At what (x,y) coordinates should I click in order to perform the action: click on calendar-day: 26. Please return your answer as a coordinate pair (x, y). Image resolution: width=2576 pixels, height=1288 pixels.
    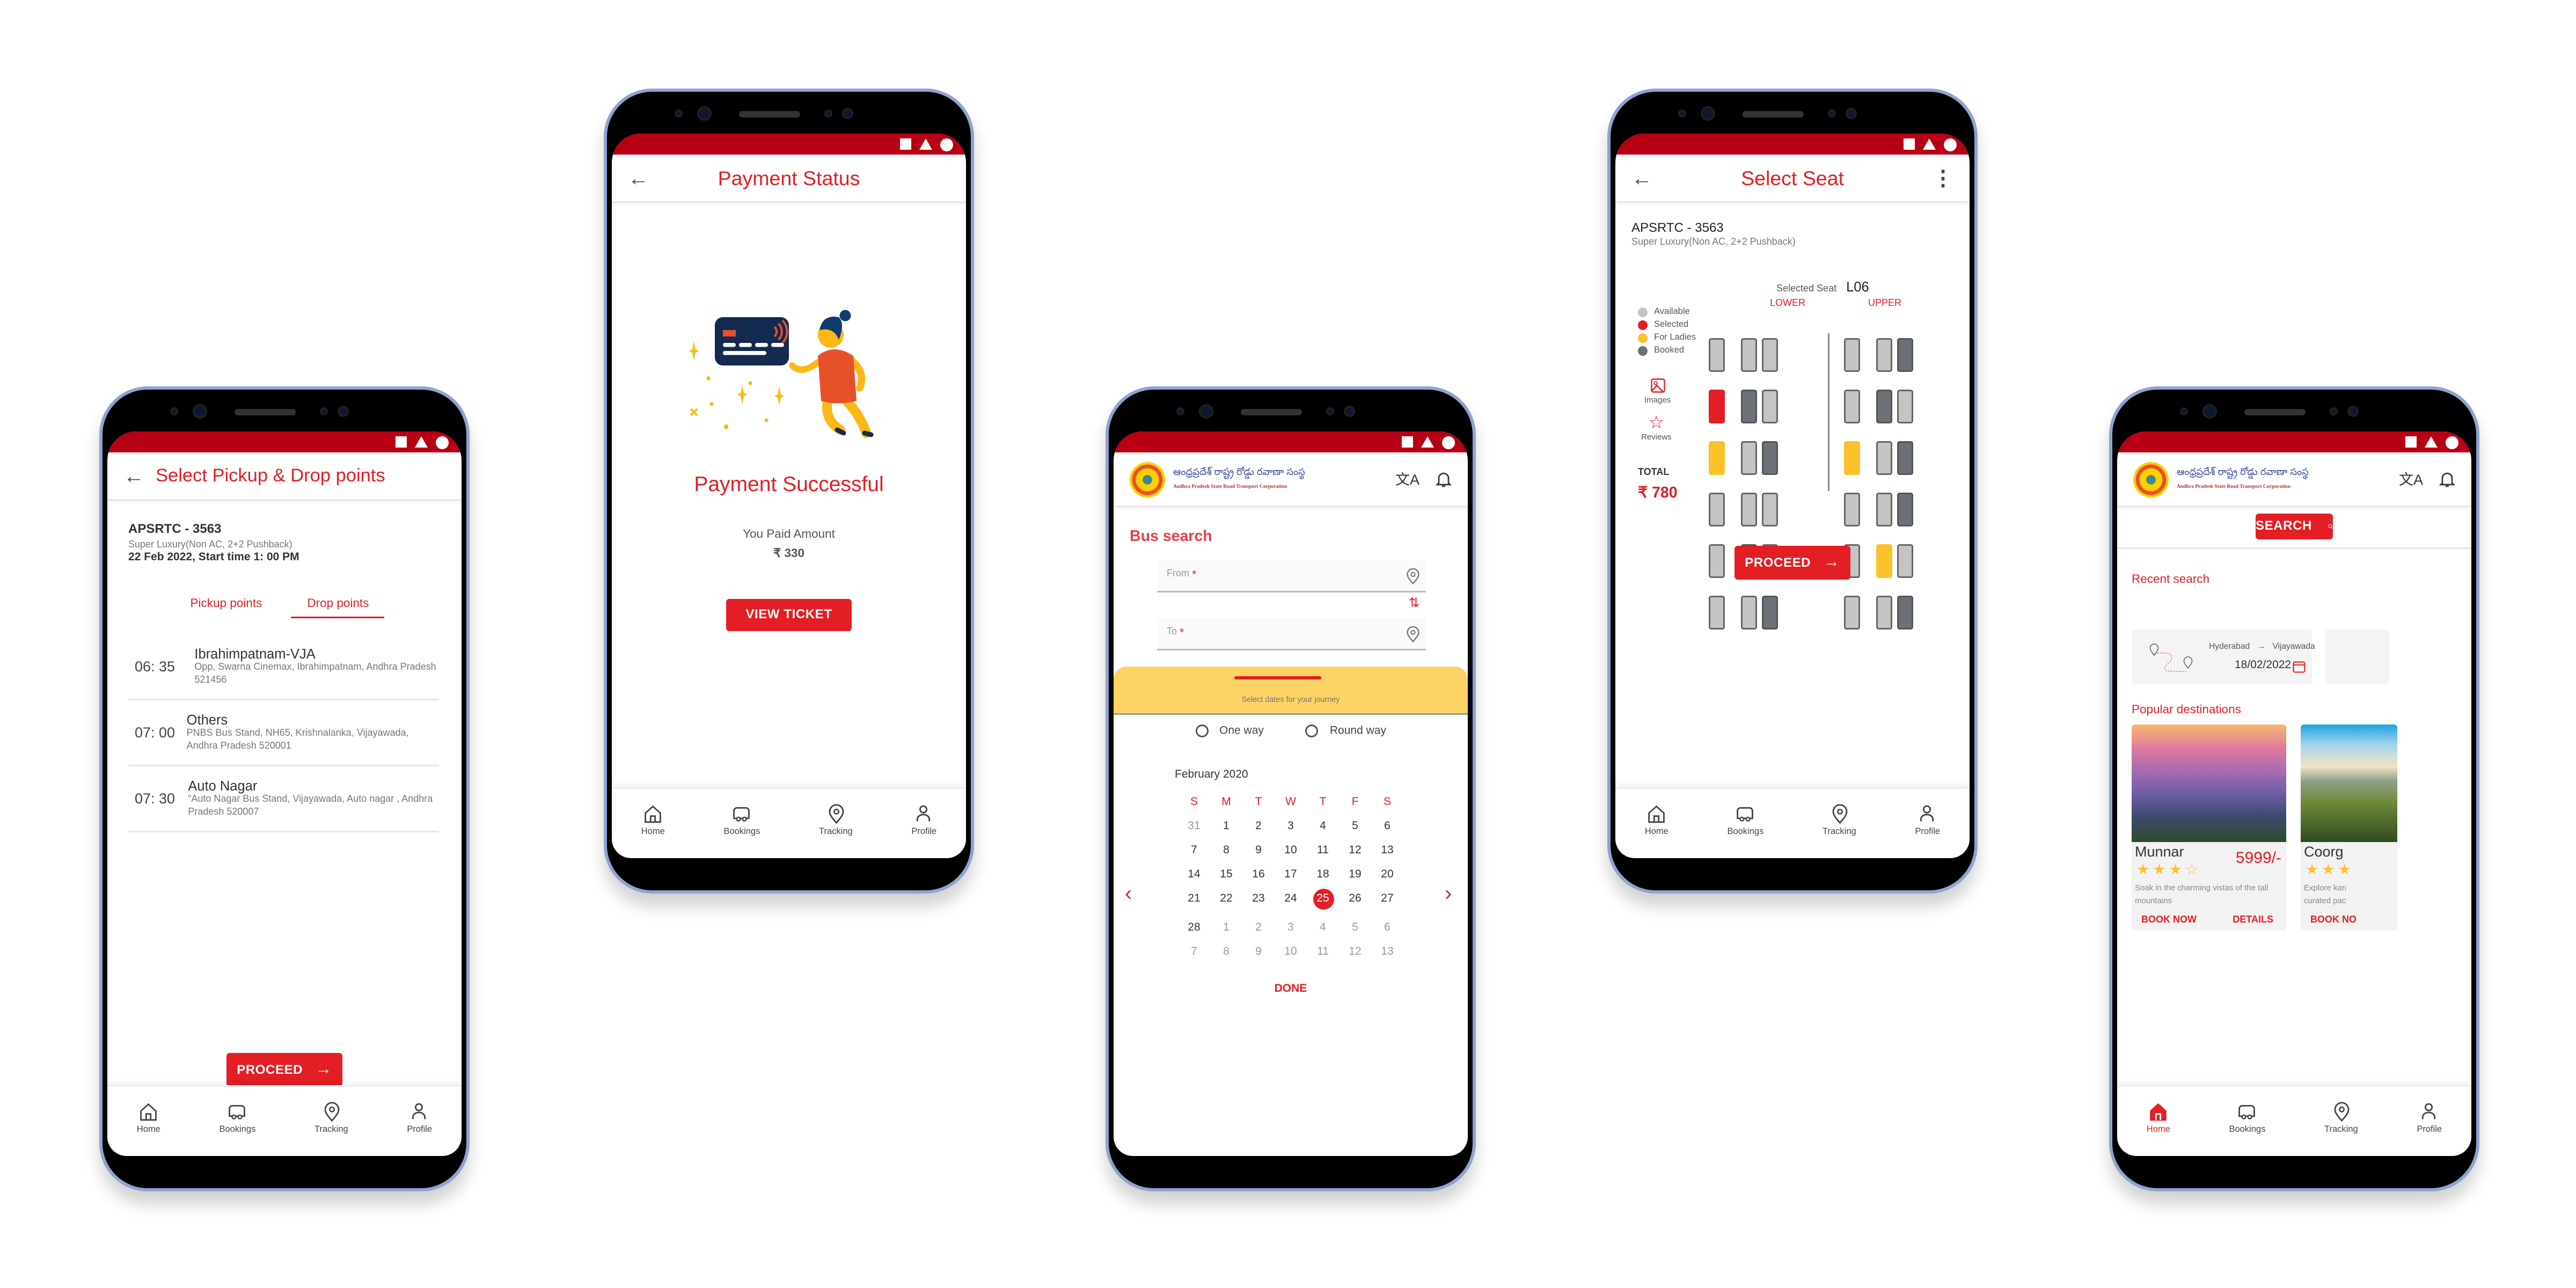
    Looking at the image, I should click on (1355, 902).